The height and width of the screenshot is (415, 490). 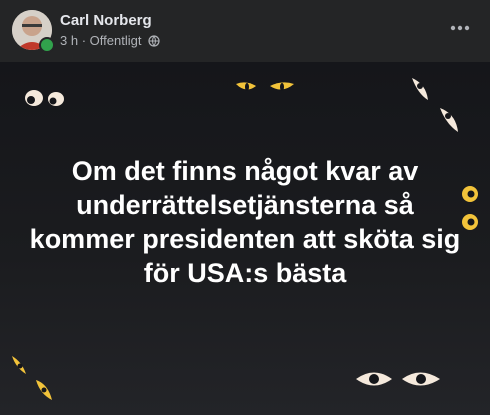 I want to click on online-status-dot, so click(x=47, y=45).